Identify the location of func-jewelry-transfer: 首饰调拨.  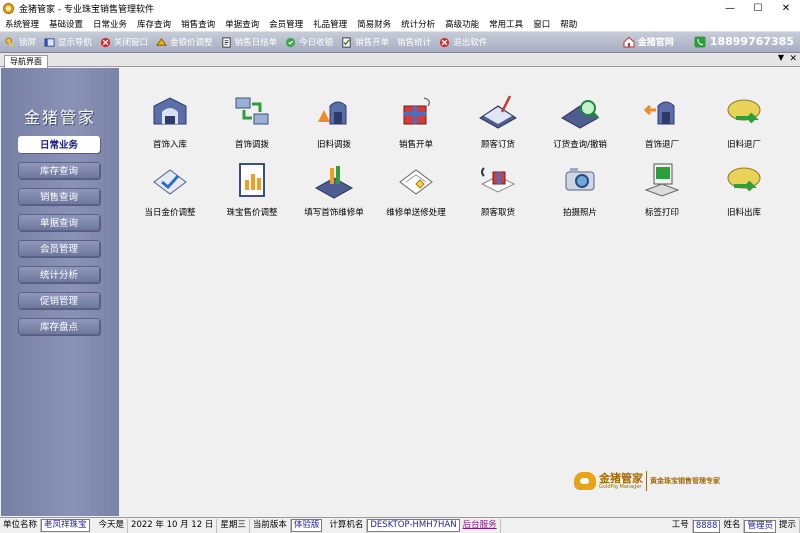
(252, 121).